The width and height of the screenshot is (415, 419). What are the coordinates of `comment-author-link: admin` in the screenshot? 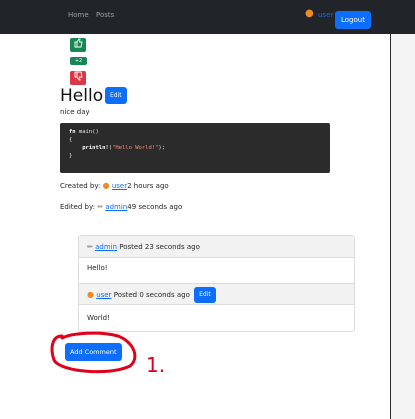 It's located at (106, 247).